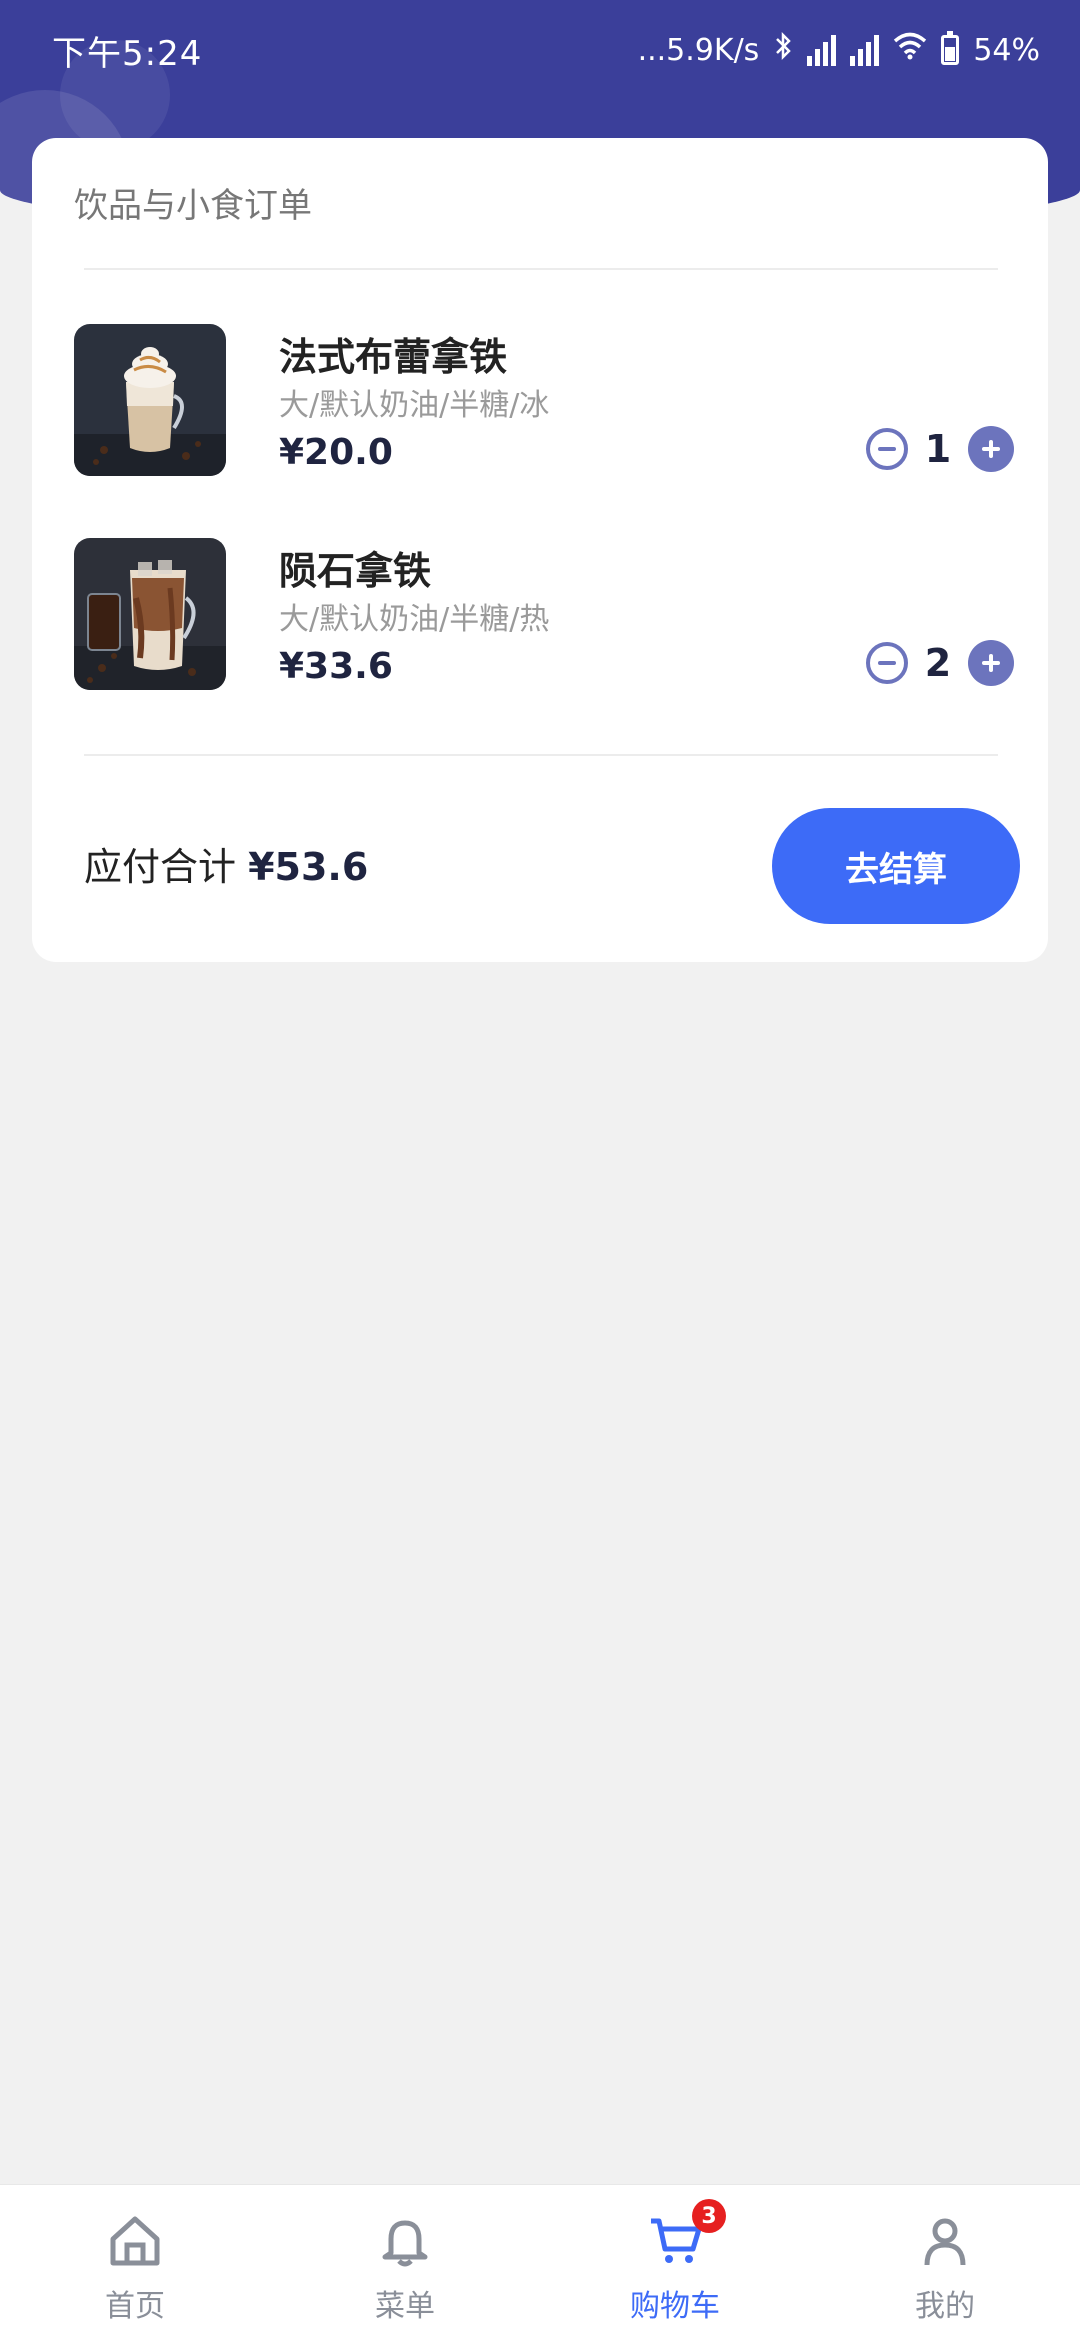  Describe the element at coordinates (540, 50) in the screenshot. I see `status-bar: 下午5:24 ...5.9K/s 54%` at that location.